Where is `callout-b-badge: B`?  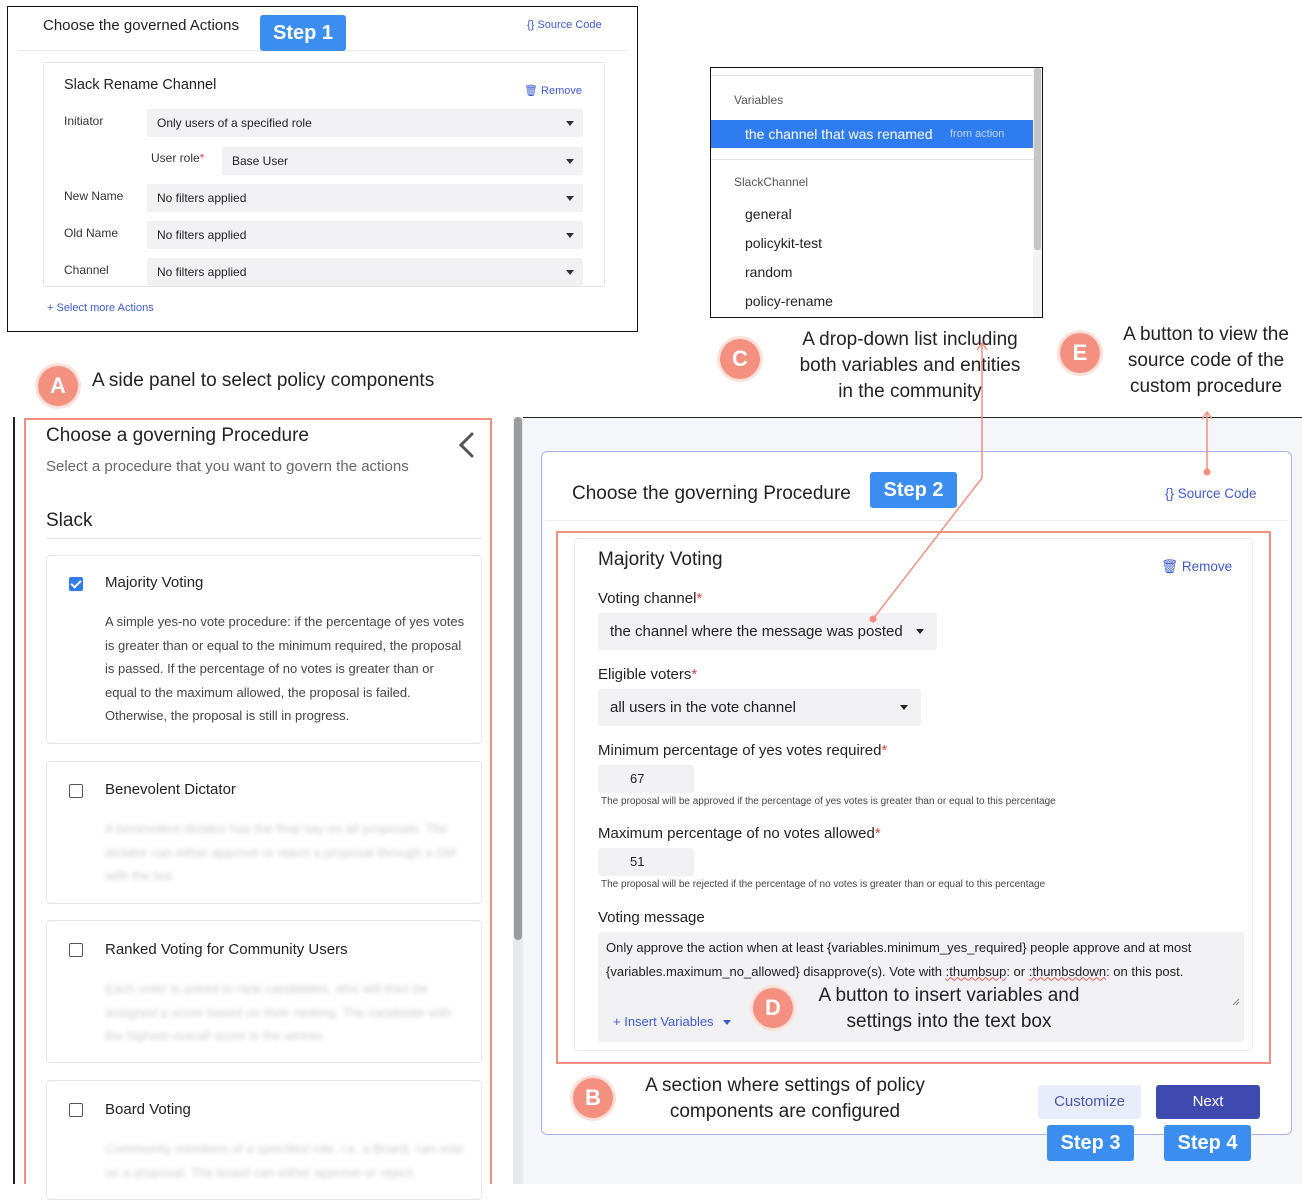 callout-b-badge: B is located at coordinates (593, 1098).